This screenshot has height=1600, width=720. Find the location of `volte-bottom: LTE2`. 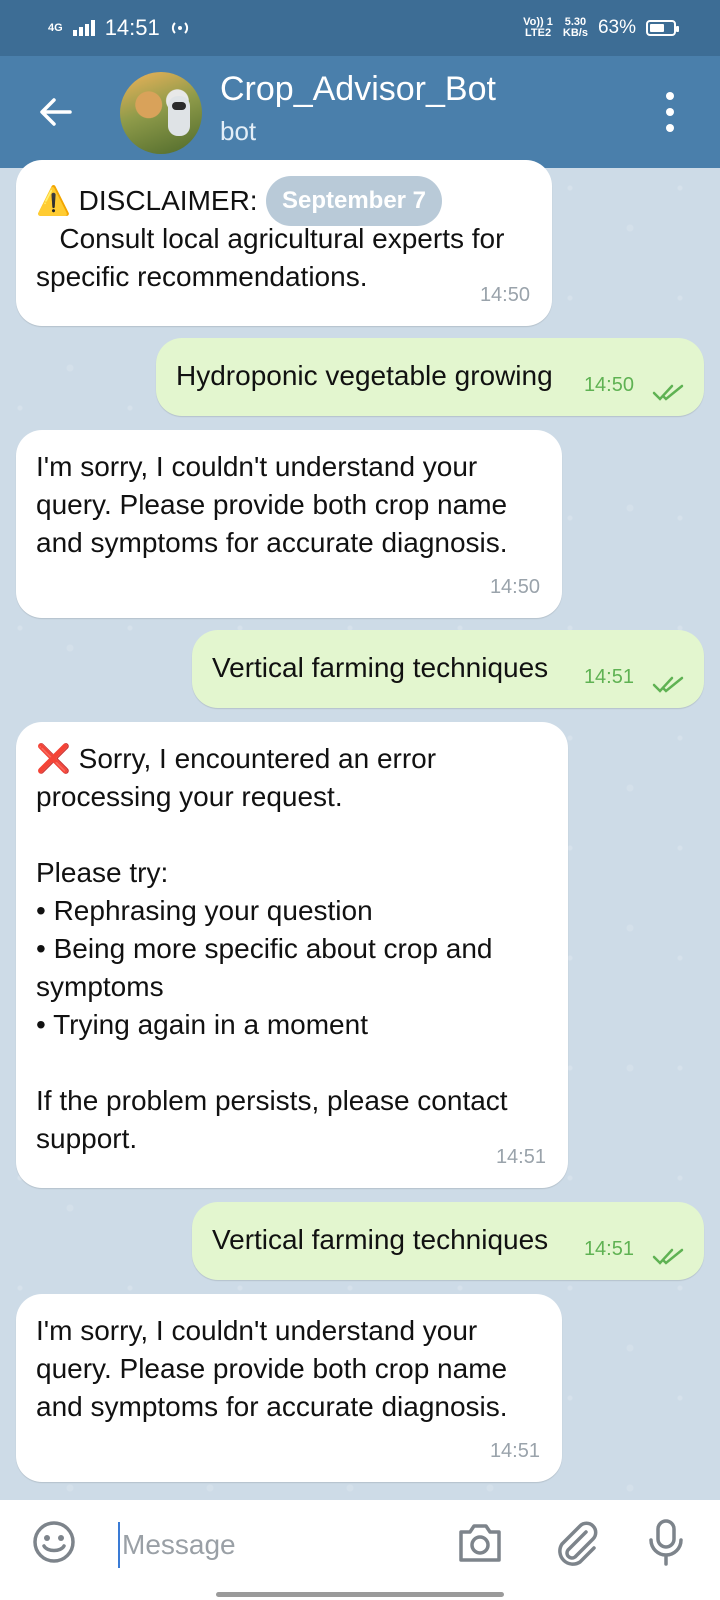

volte-bottom: LTE2 is located at coordinates (538, 33).